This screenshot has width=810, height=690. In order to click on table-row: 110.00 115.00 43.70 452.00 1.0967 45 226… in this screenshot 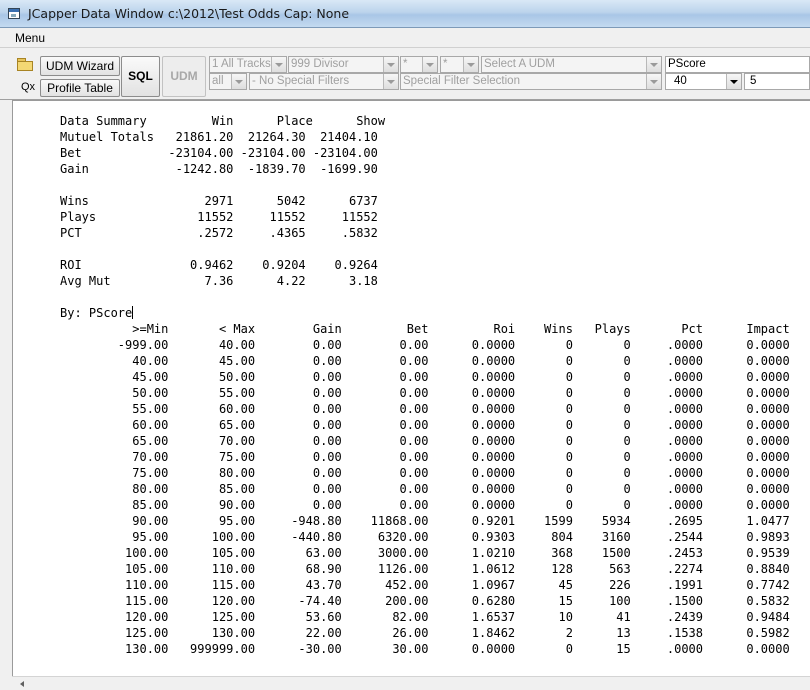, I will do `click(457, 585)`.